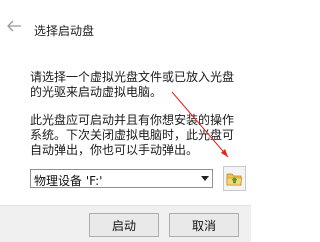 This screenshot has height=242, width=320. Describe the element at coordinates (132, 84) in the screenshot. I see `instruction-text: 请选择一个虚拟光盘文件或已放入光盘的光驱来启动虚拟电脑。` at that location.